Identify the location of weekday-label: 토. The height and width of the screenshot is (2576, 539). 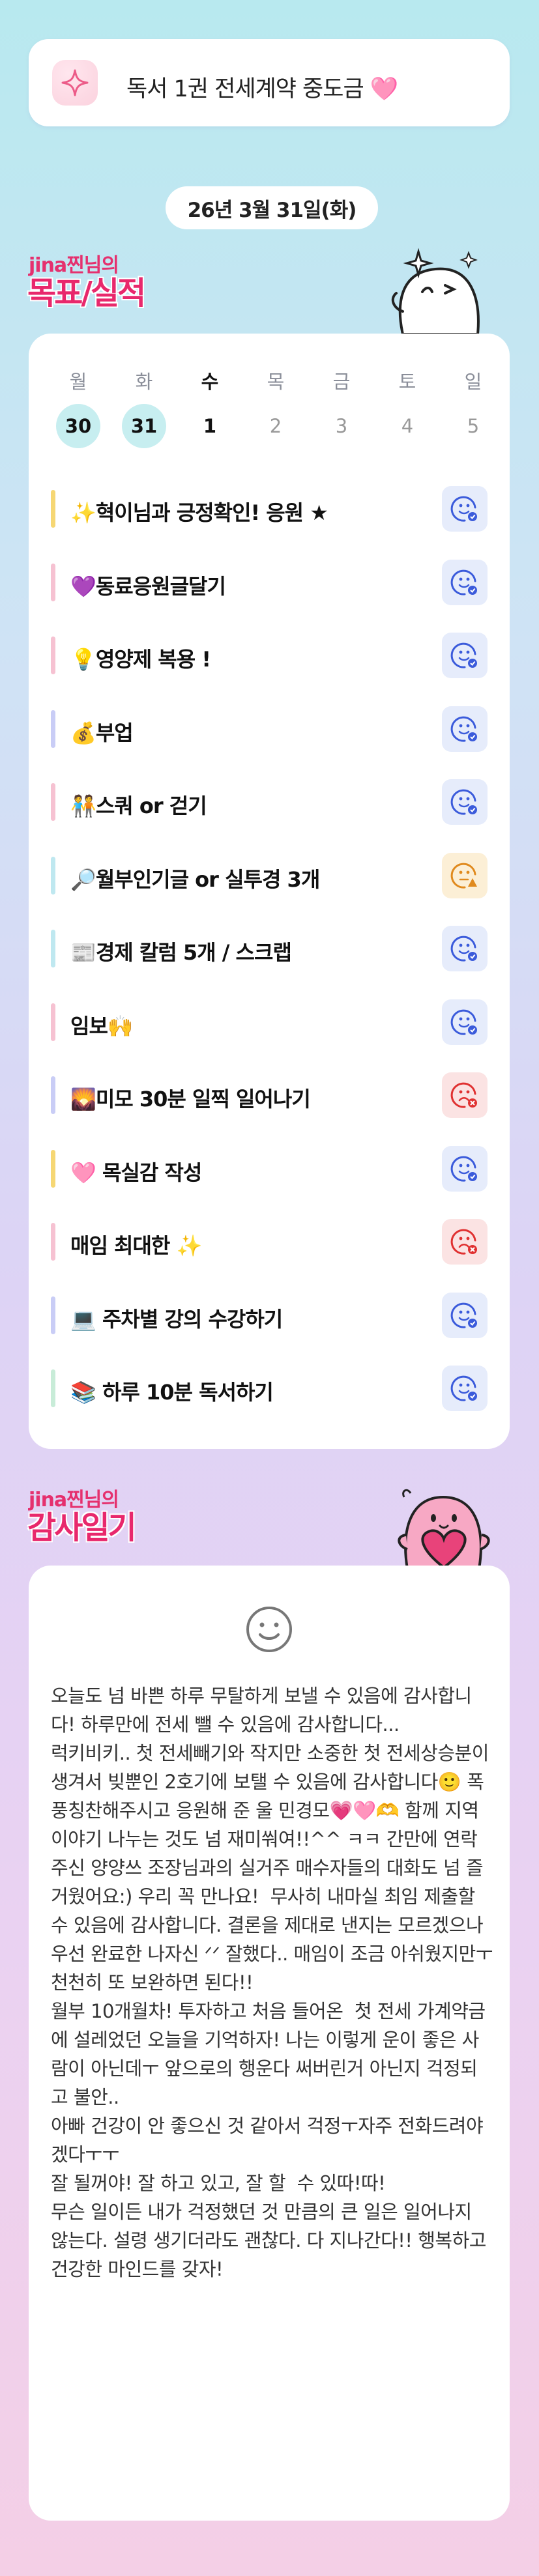
(407, 382).